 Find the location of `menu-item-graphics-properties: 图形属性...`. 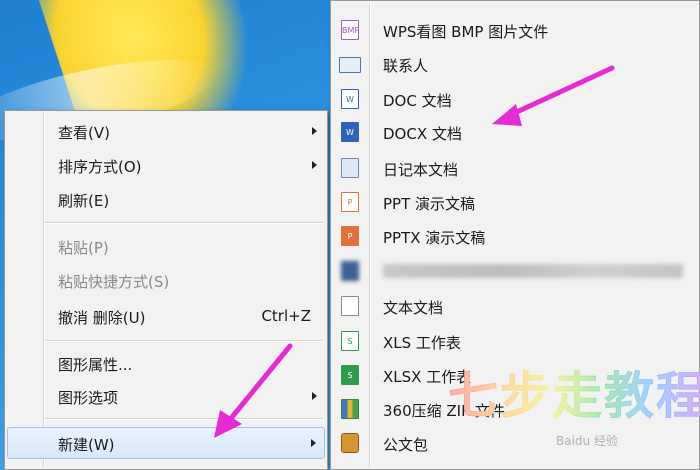

menu-item-graphics-properties: 图形属性... is located at coordinates (166, 363).